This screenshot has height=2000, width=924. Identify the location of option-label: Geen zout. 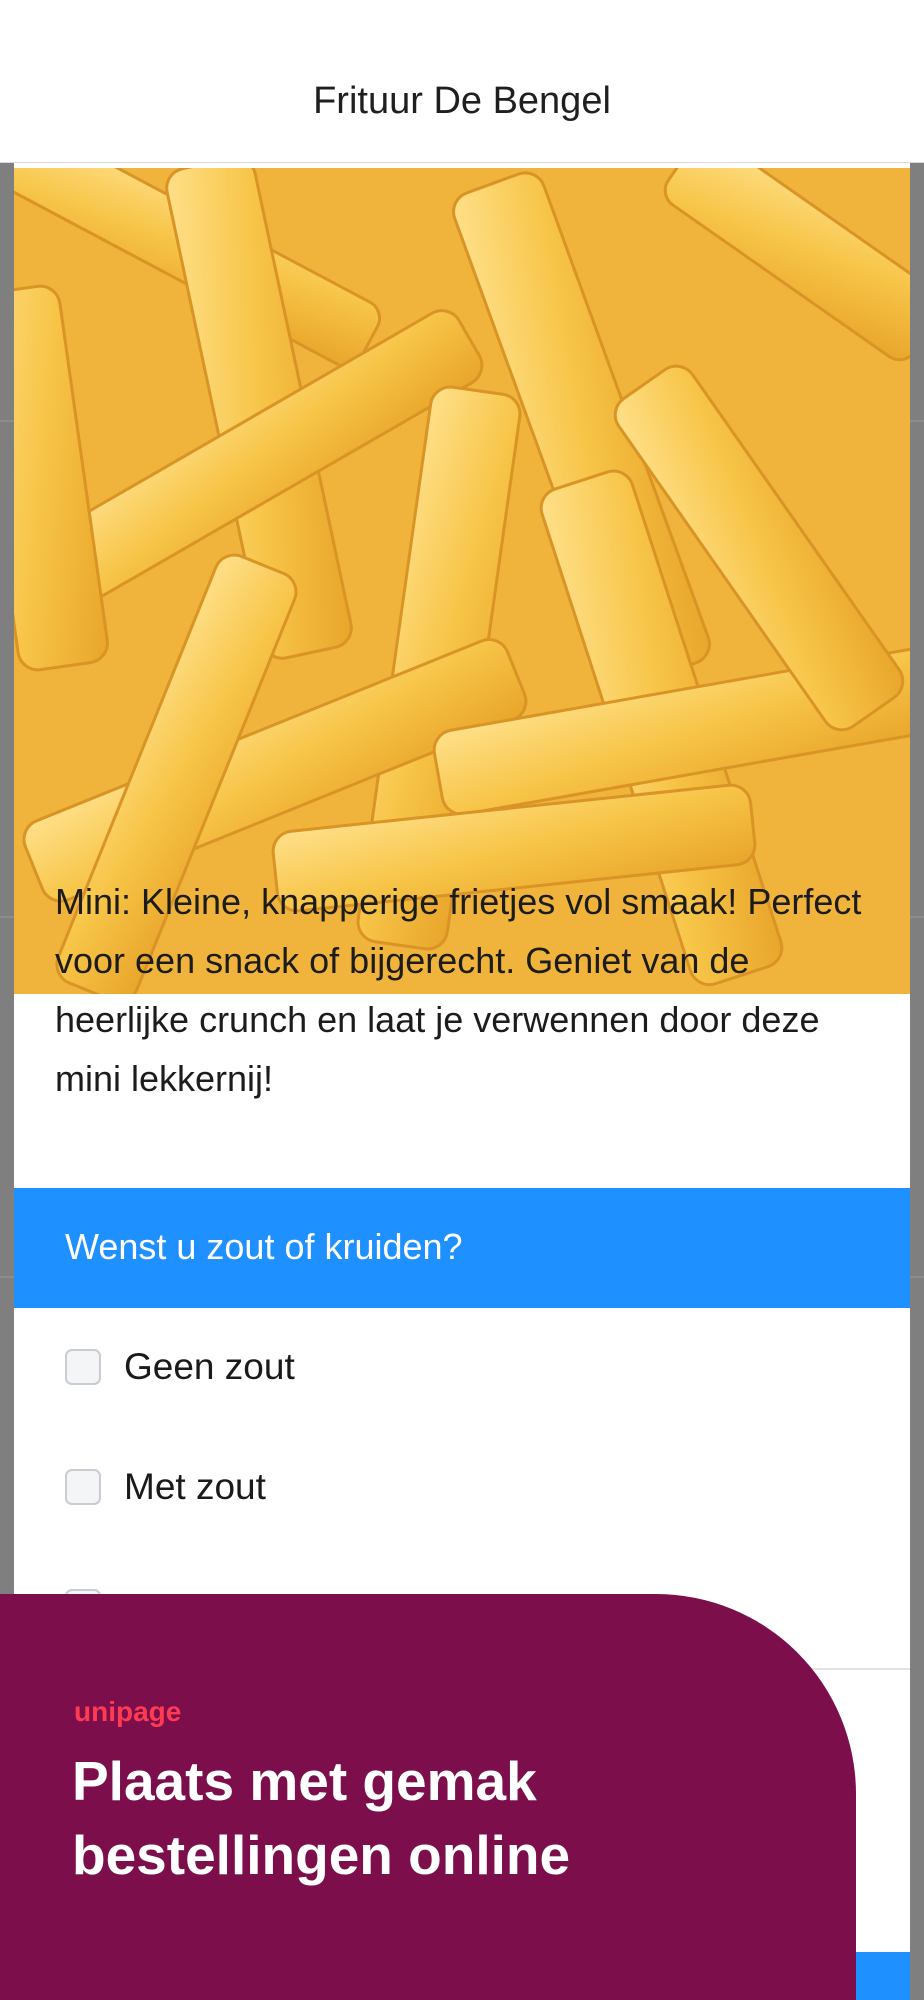
(209, 1366).